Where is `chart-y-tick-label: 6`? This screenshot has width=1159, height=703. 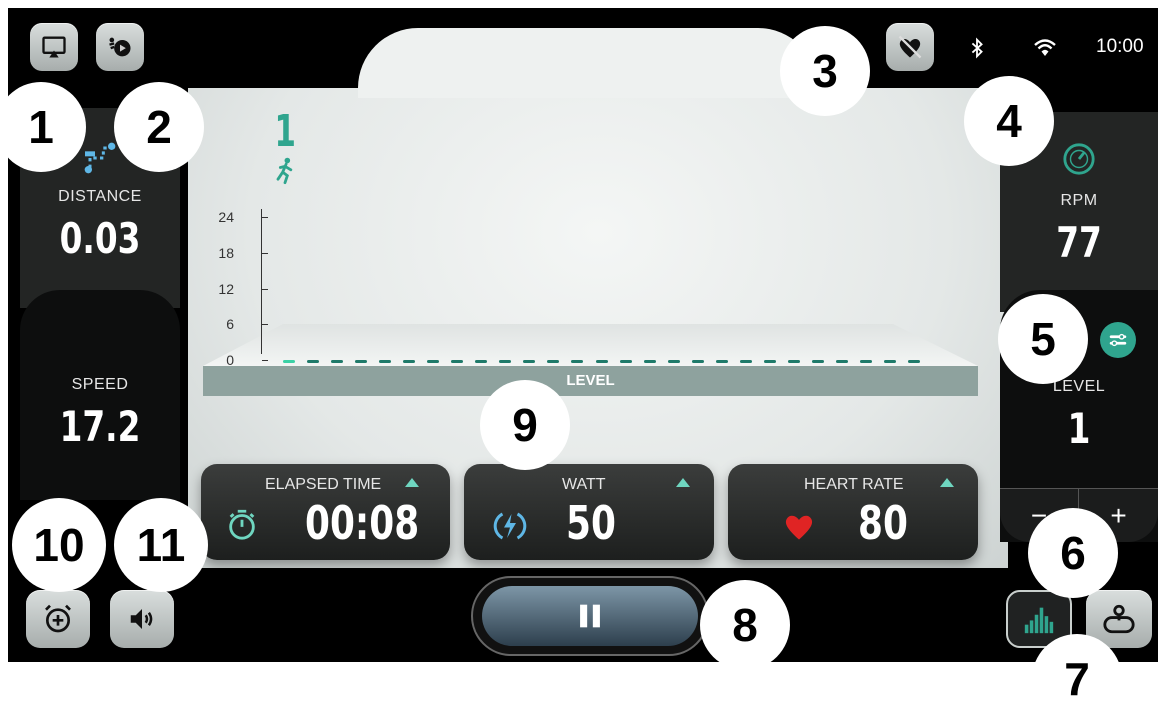
chart-y-tick-label: 6 is located at coordinates (230, 324).